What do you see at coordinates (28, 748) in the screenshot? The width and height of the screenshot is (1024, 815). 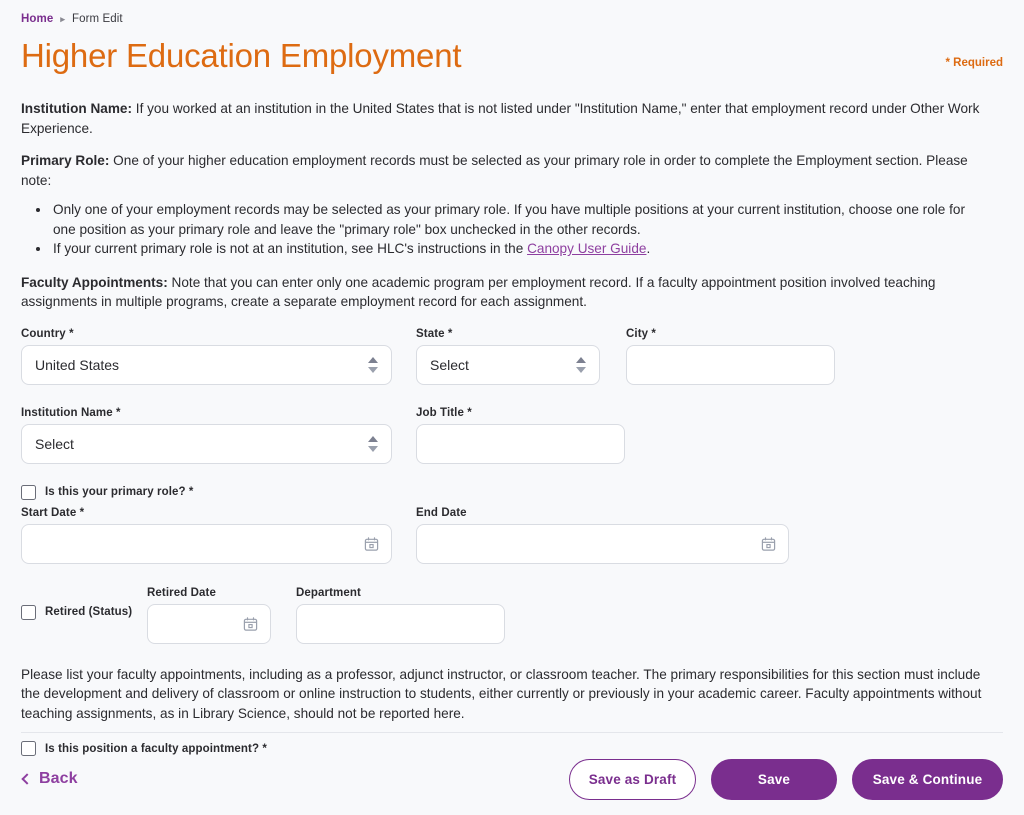 I see `faculty-appointment-checkbox` at bounding box center [28, 748].